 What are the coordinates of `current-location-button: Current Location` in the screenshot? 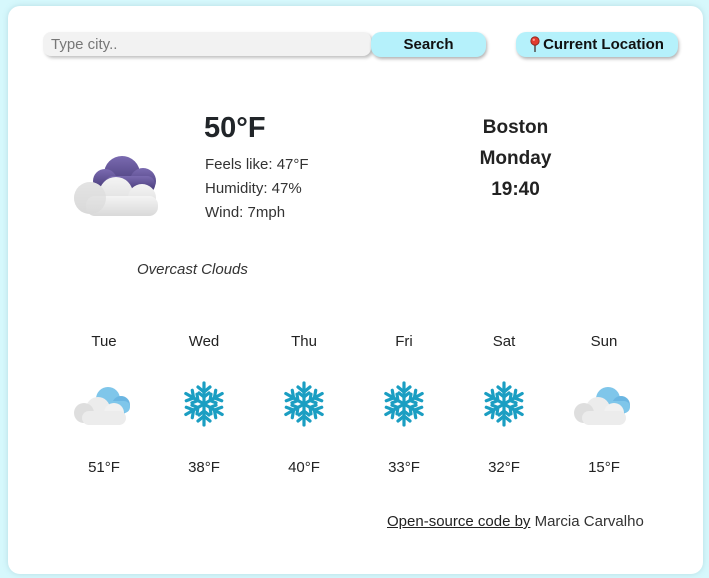 It's located at (597, 44).